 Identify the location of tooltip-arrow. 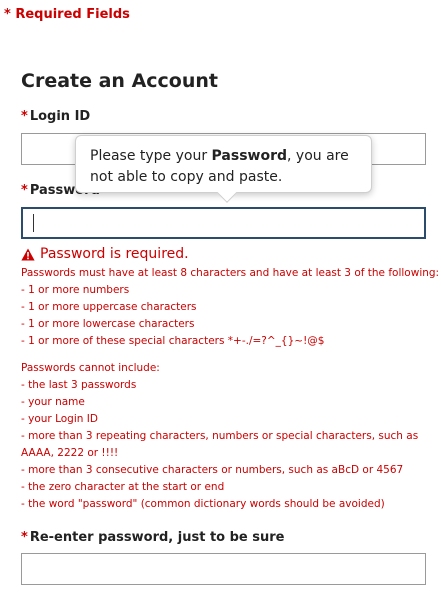
(227, 193).